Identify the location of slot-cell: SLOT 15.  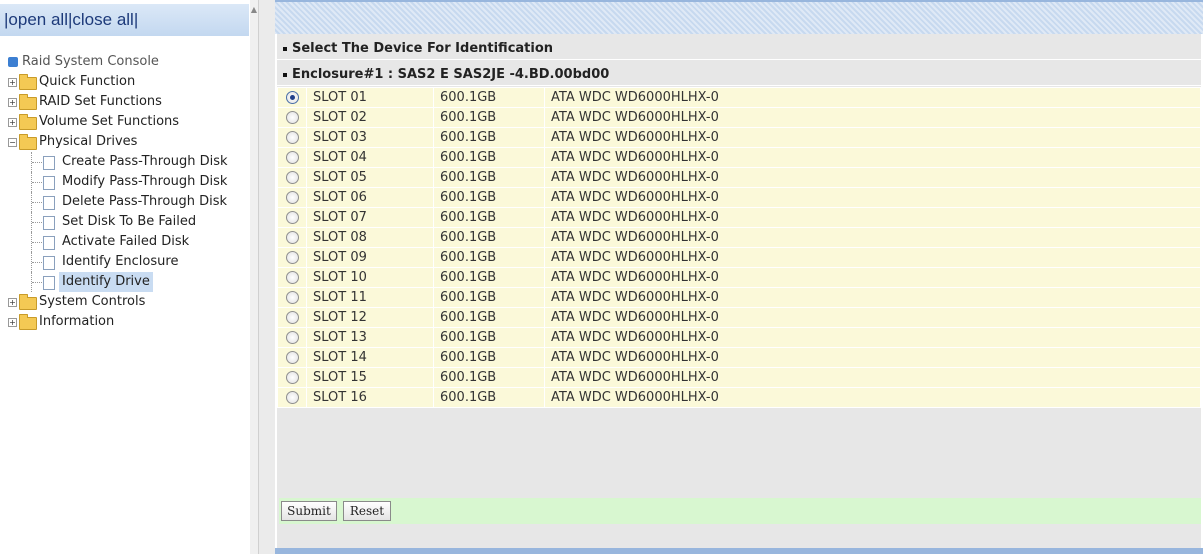
(370, 377).